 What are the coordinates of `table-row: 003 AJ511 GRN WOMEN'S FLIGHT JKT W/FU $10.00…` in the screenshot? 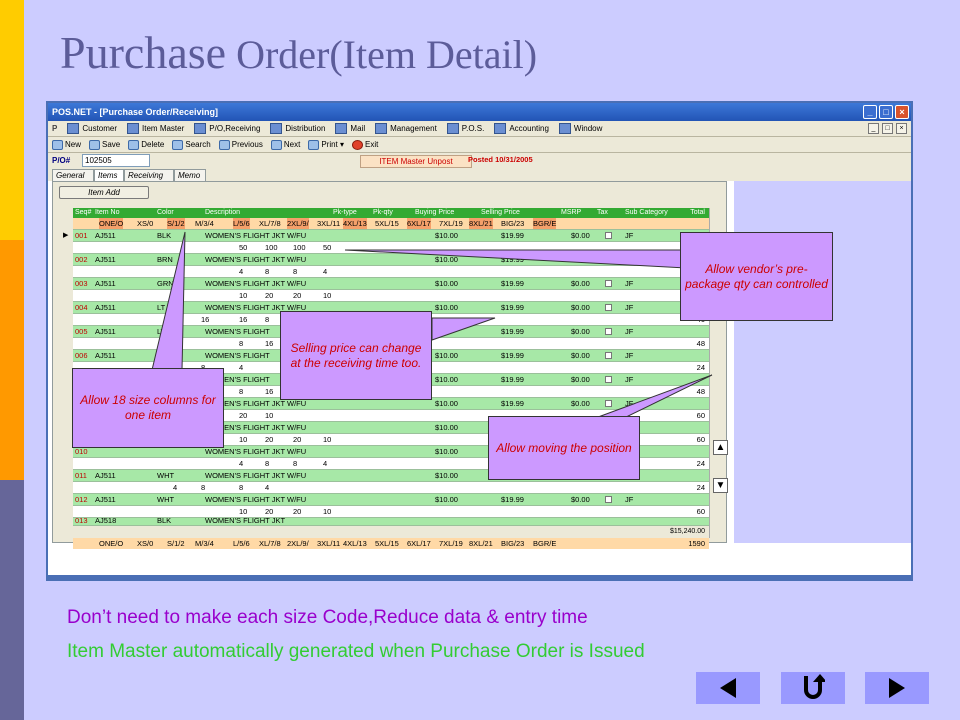 It's located at (391, 284).